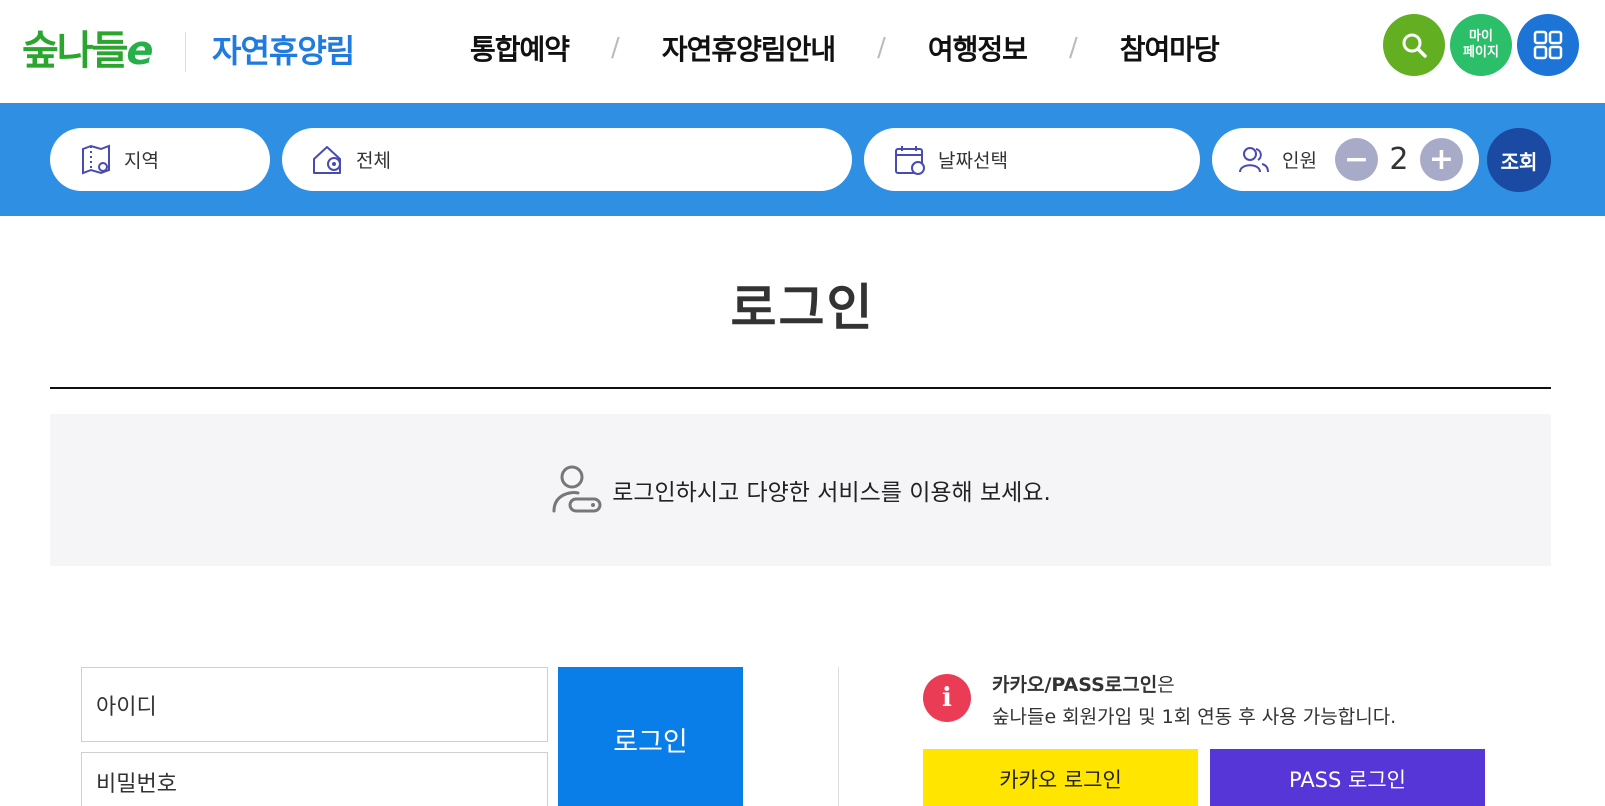  I want to click on people-plus-button: +, so click(1441, 159).